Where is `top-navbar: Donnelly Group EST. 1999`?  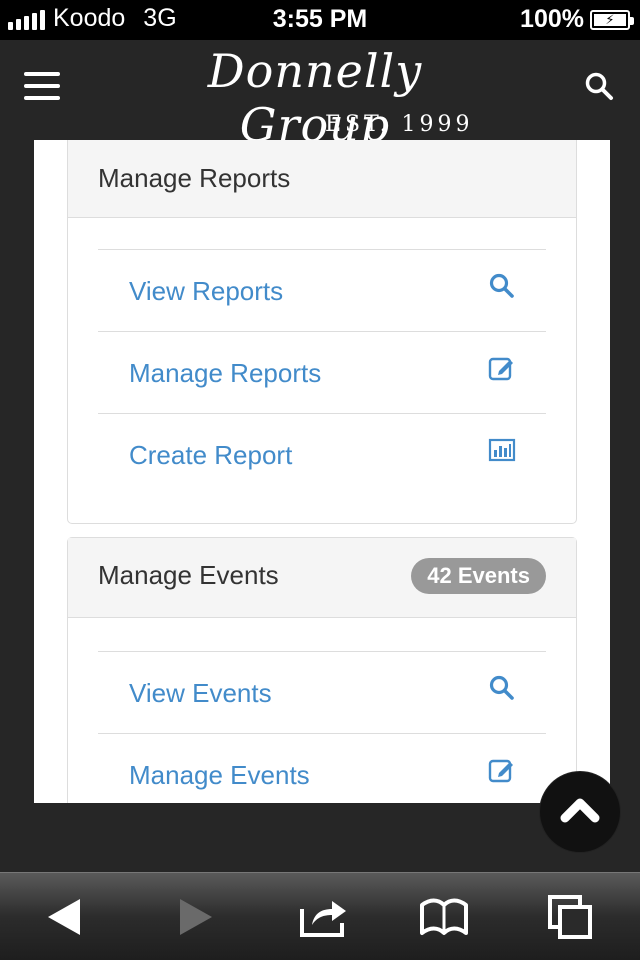 top-navbar: Donnelly Group EST. 1999 is located at coordinates (320, 96).